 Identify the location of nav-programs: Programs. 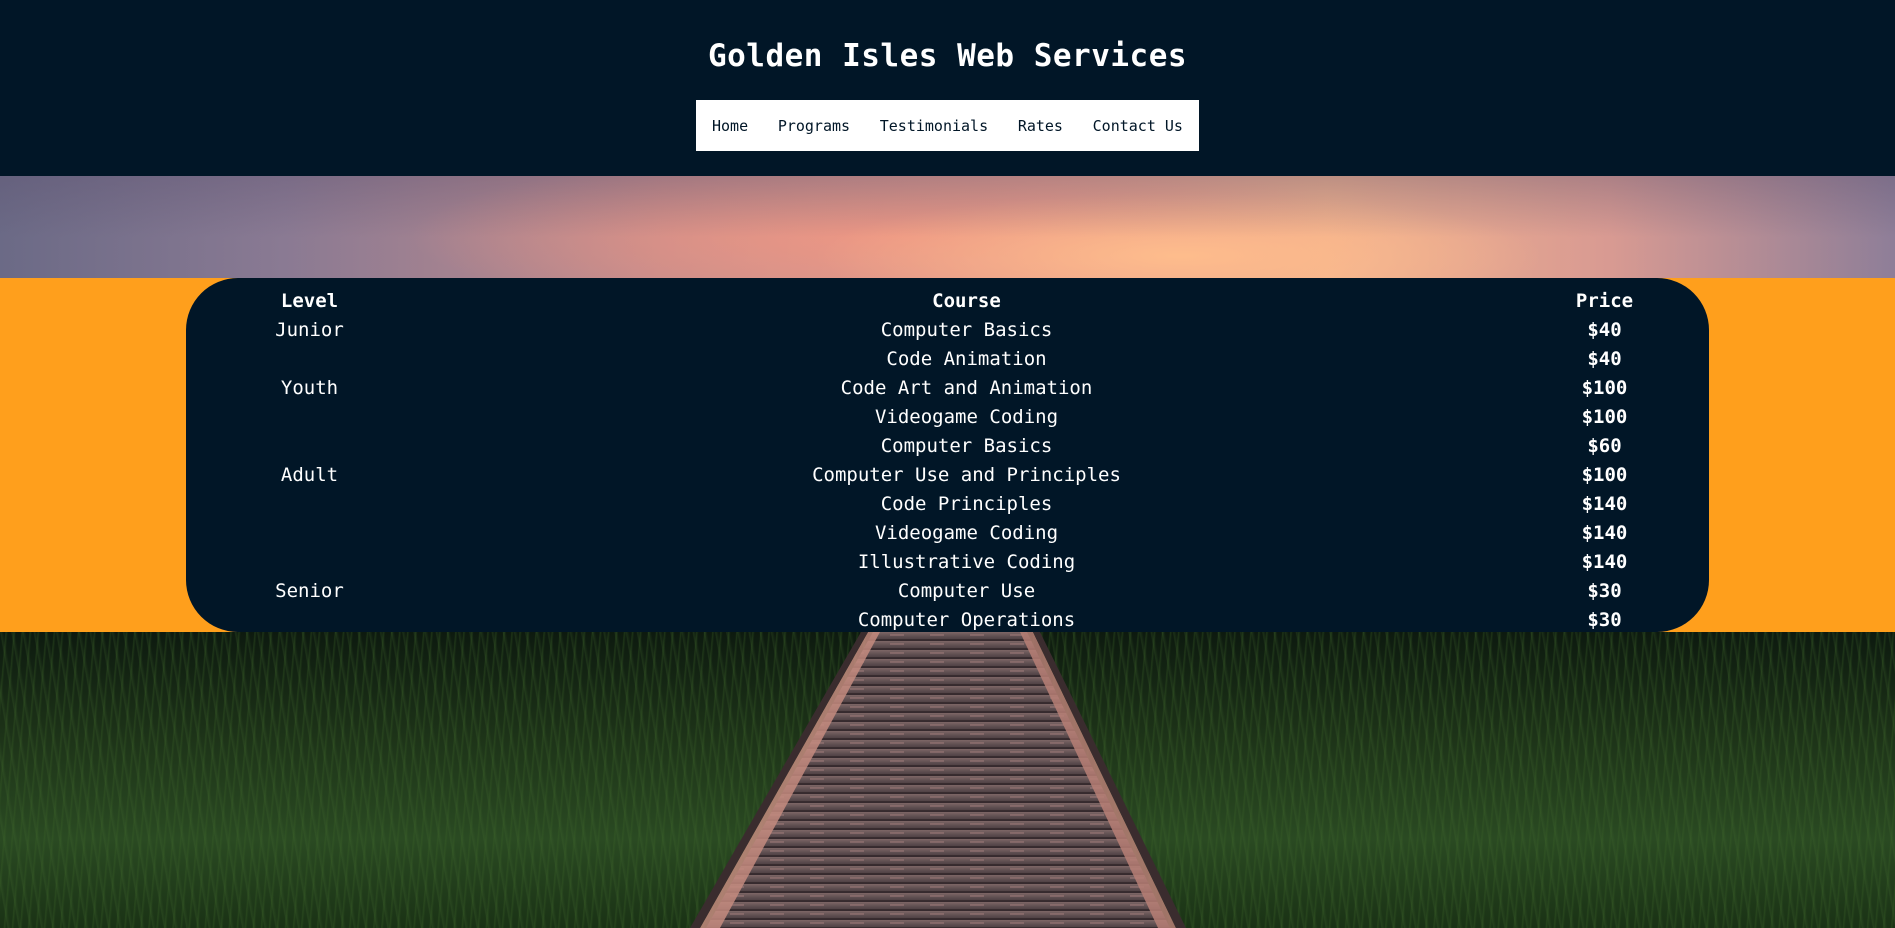
(814, 126).